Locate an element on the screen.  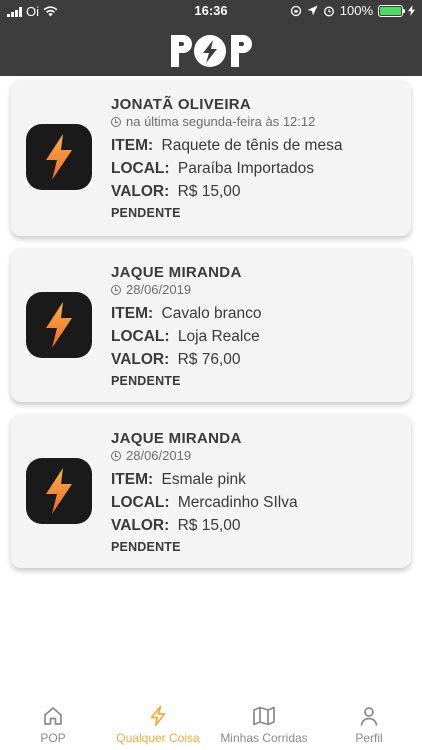
request-time-text: na última segunda-feira às 12:12 is located at coordinates (221, 121).